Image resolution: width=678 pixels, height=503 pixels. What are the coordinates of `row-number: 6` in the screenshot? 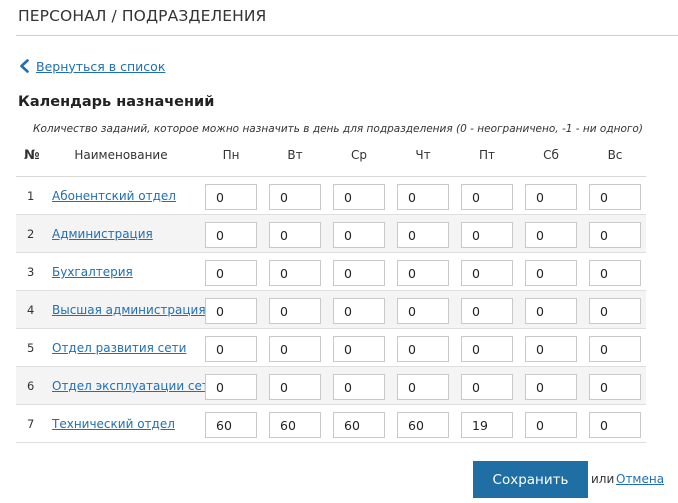 It's located at (31, 386).